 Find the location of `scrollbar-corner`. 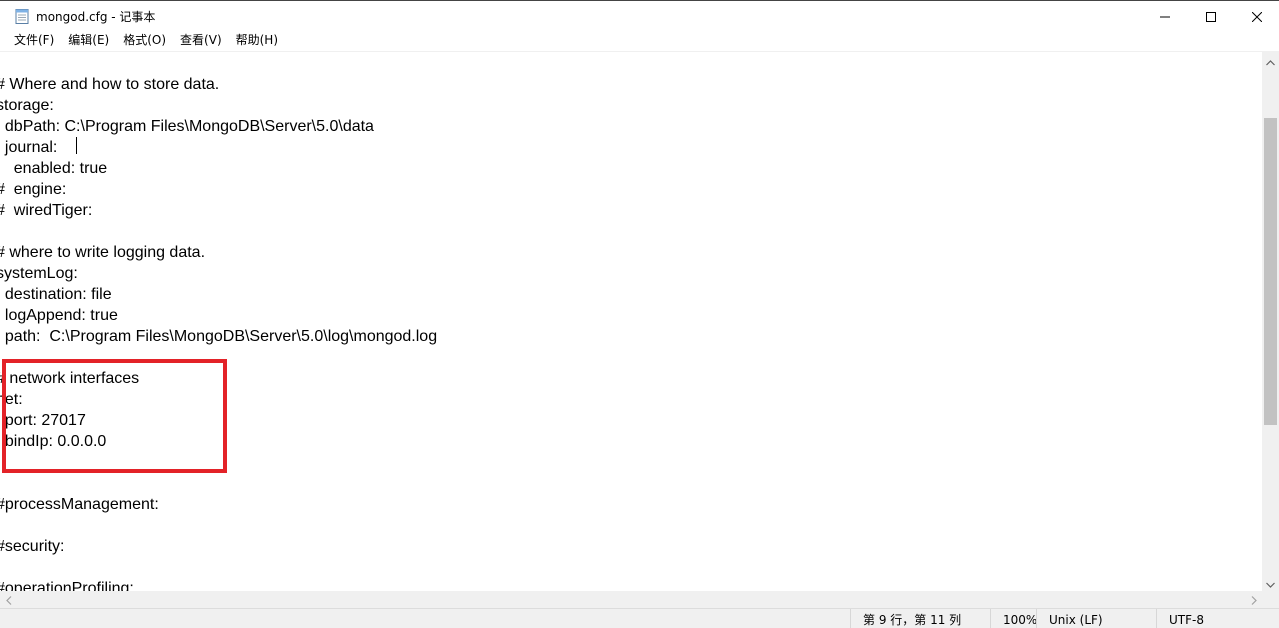

scrollbar-corner is located at coordinates (1270, 599).